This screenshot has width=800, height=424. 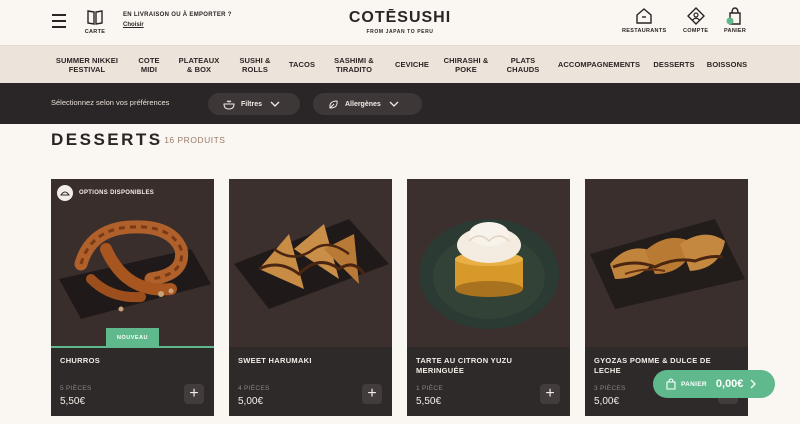 What do you see at coordinates (644, 16) in the screenshot?
I see `store-icon` at bounding box center [644, 16].